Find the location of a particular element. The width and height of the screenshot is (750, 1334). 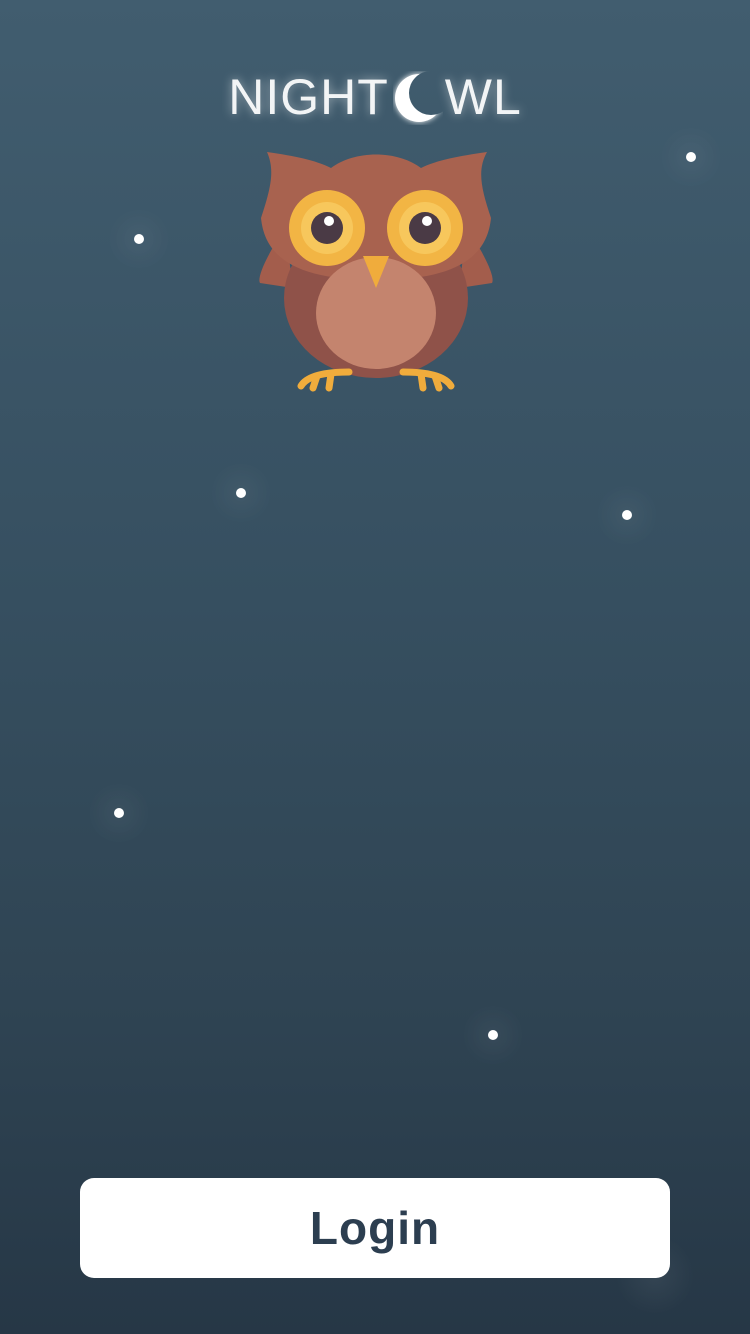

logo-text-right: WL is located at coordinates (483, 97).